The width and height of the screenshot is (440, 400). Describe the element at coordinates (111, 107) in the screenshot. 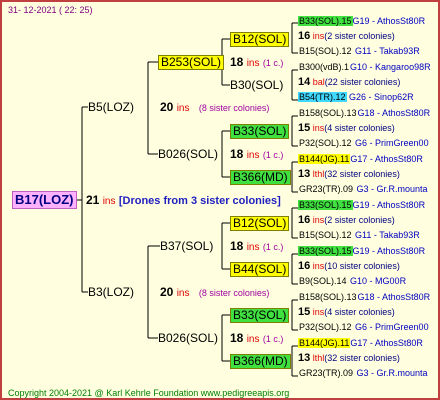

I see `mid-node-1: B5(LOZ)` at that location.